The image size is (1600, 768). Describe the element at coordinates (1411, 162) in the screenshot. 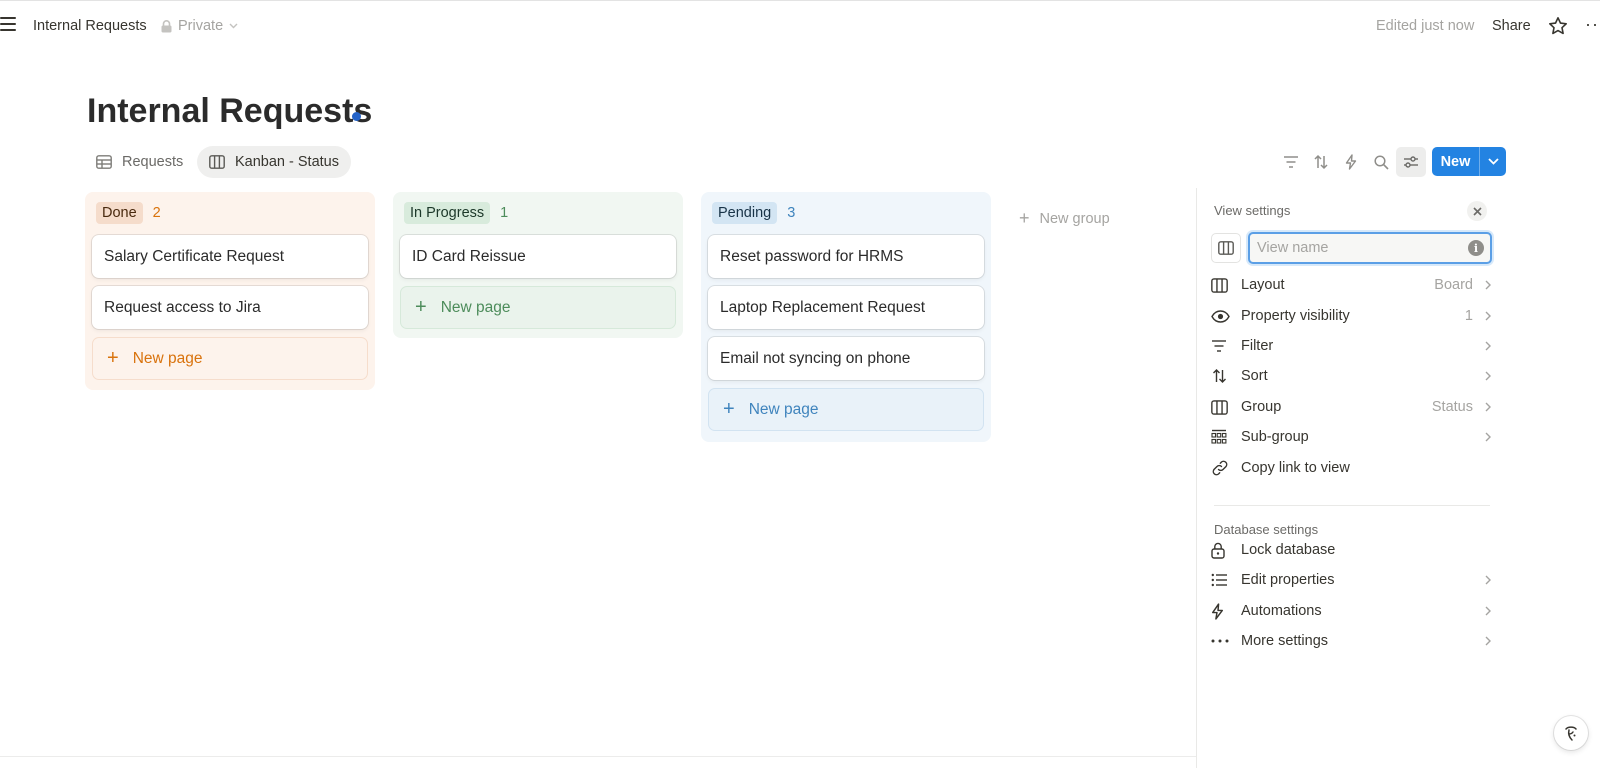

I see `settings-sliders-icon` at that location.